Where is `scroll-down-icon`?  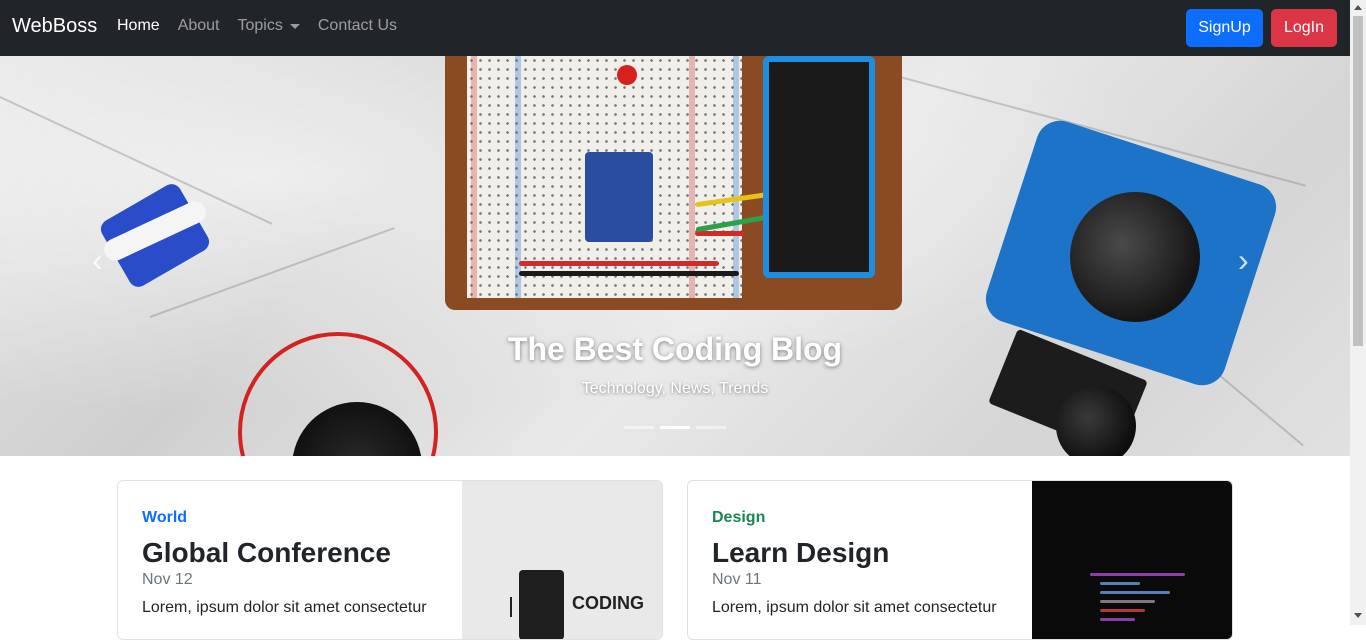
scroll-down-icon is located at coordinates (1358, 615).